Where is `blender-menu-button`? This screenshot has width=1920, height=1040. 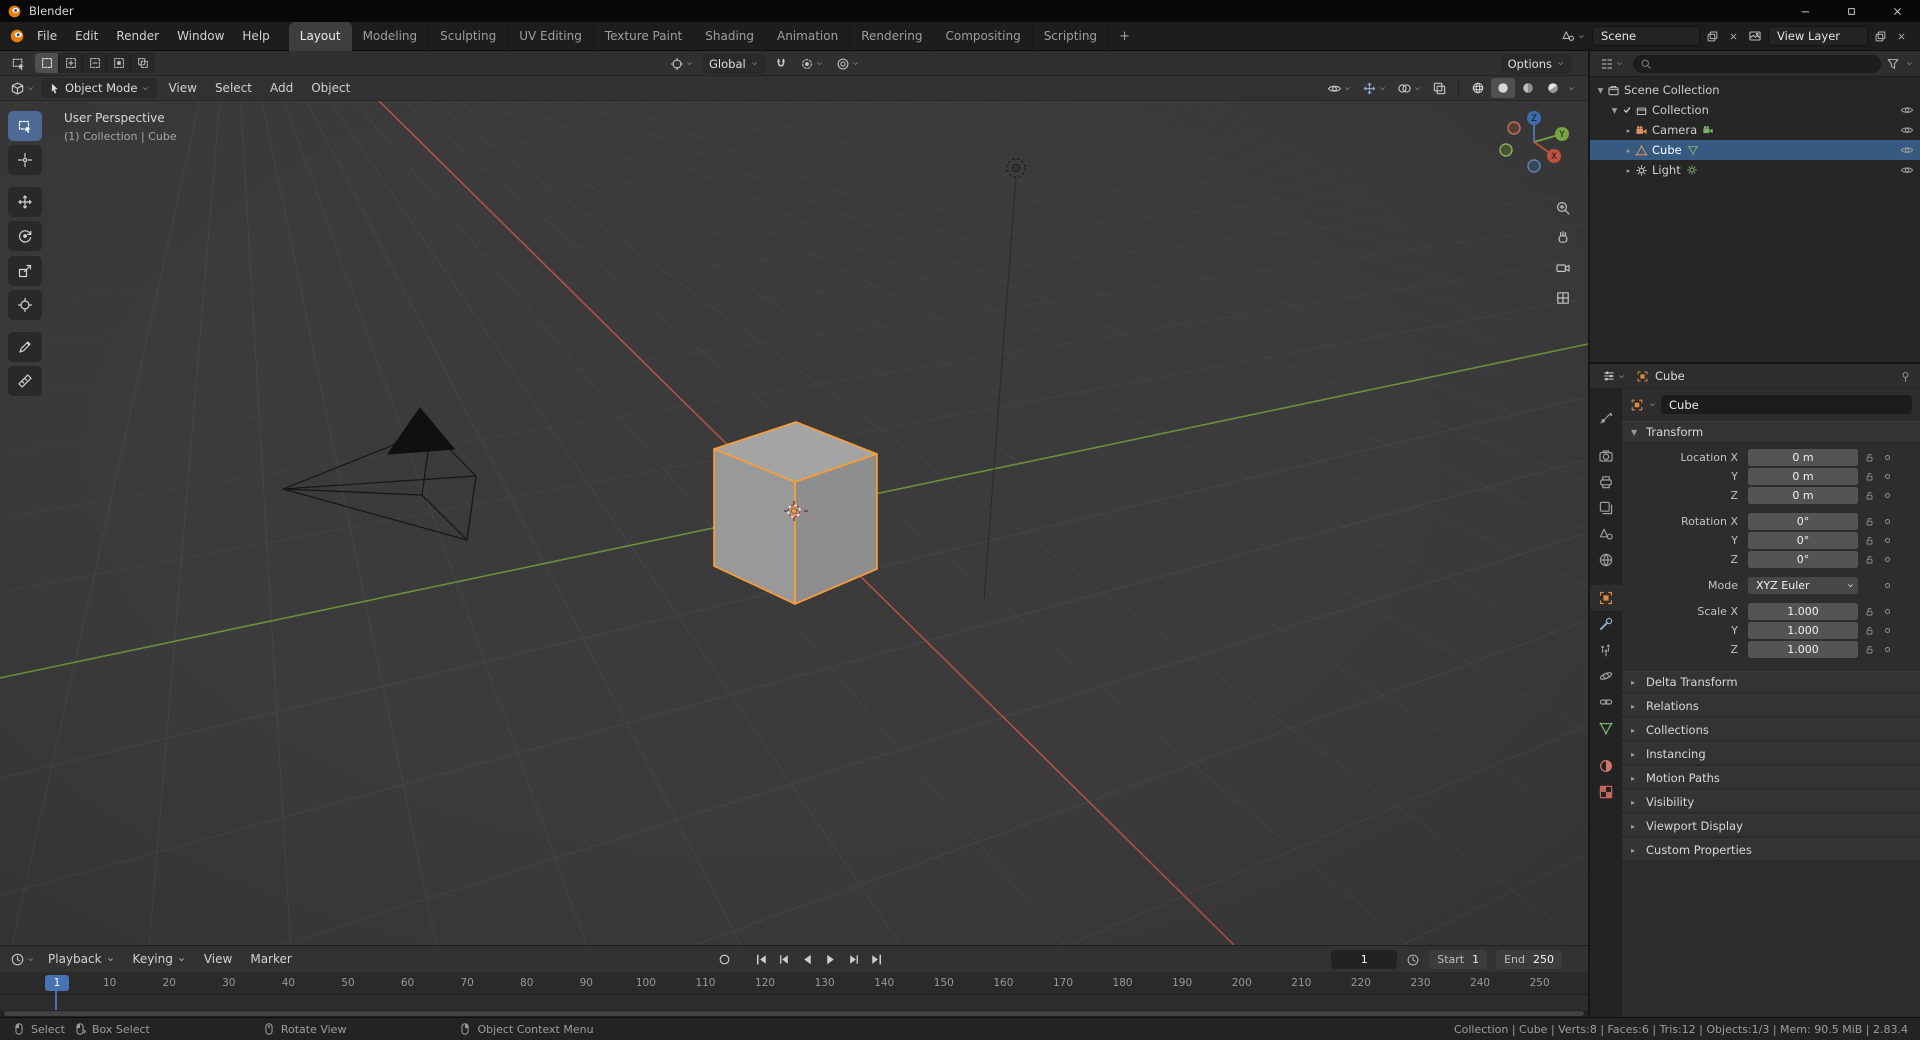 blender-menu-button is located at coordinates (17, 36).